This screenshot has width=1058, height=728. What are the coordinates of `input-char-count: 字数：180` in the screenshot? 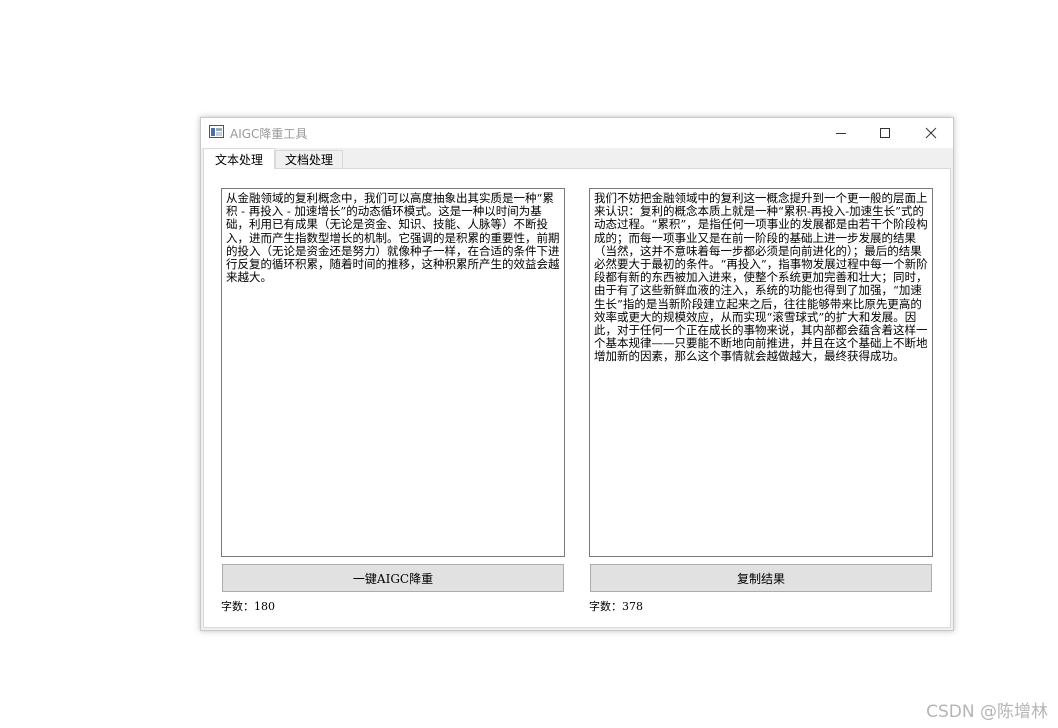 It's located at (248, 606).